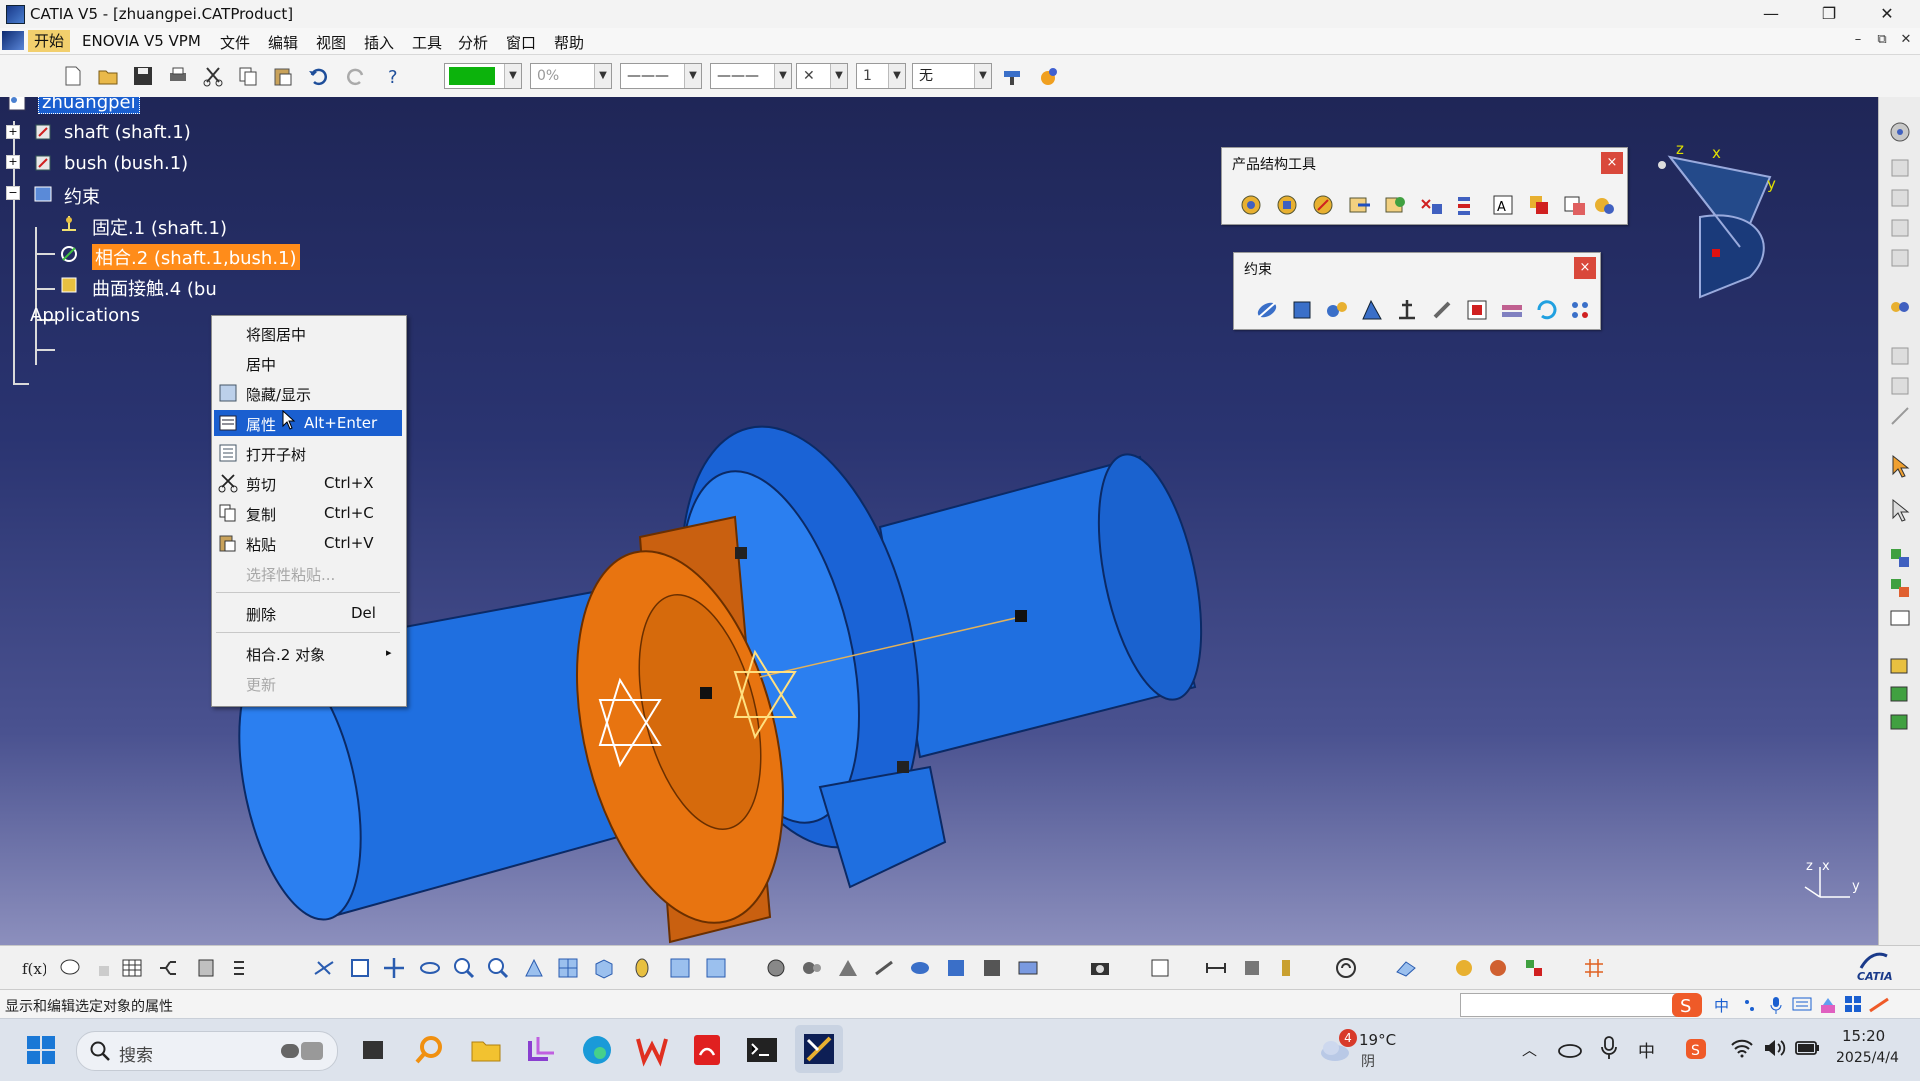  Describe the element at coordinates (848, 968) in the screenshot. I see `simulation-icon` at that location.